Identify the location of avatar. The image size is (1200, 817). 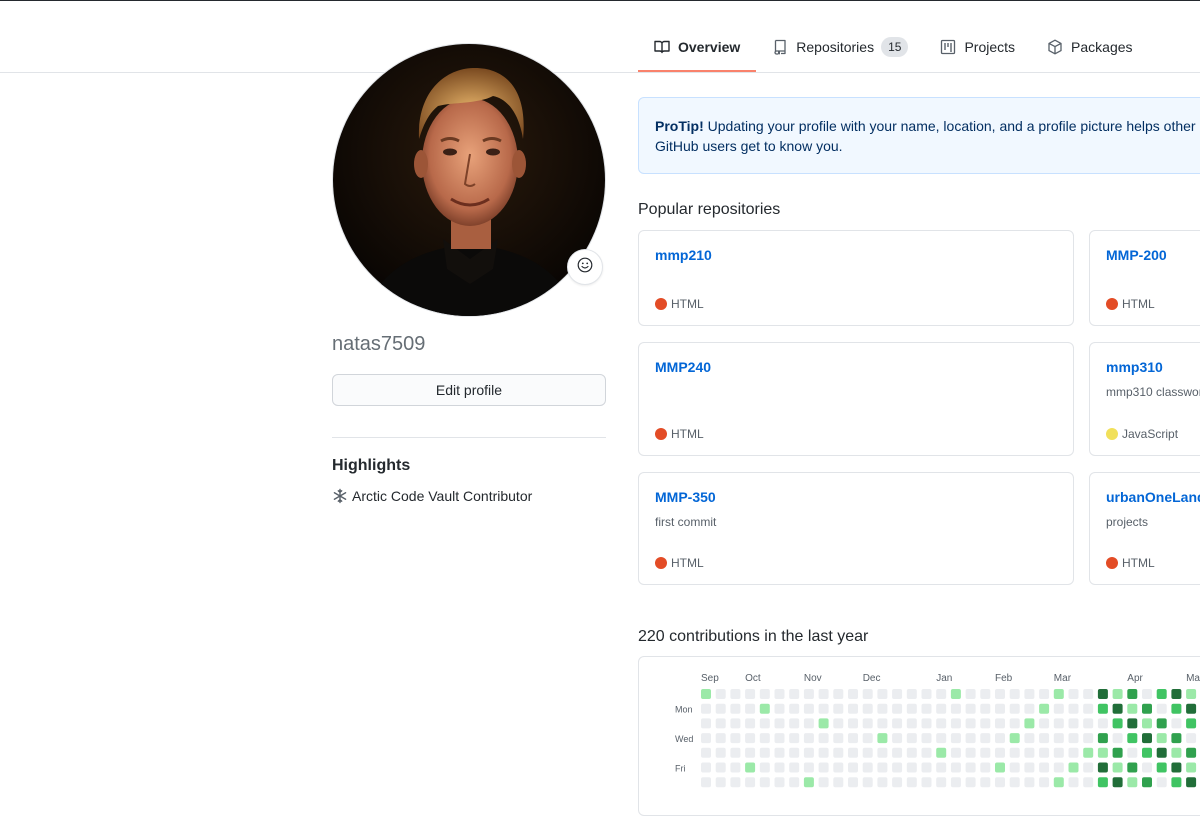
(469, 180).